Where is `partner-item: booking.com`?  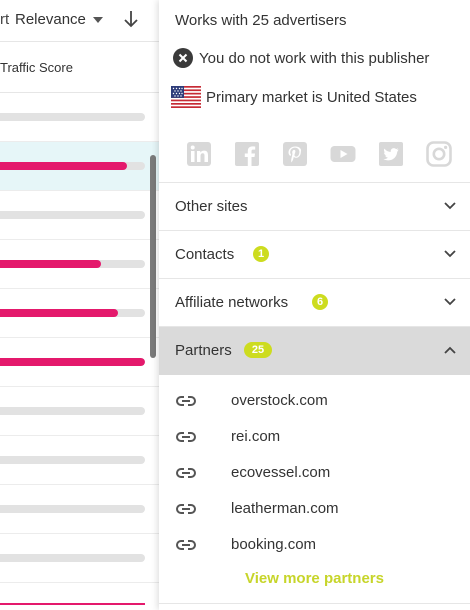 partner-item: booking.com is located at coordinates (314, 545).